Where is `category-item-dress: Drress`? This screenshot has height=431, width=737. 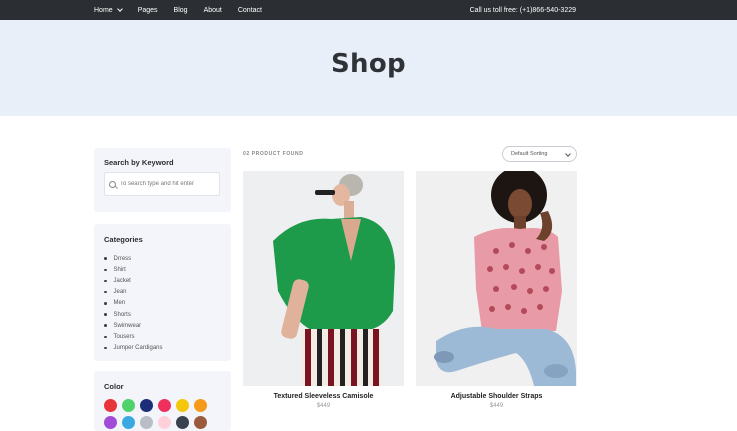
category-item-dress: Drress is located at coordinates (133, 258).